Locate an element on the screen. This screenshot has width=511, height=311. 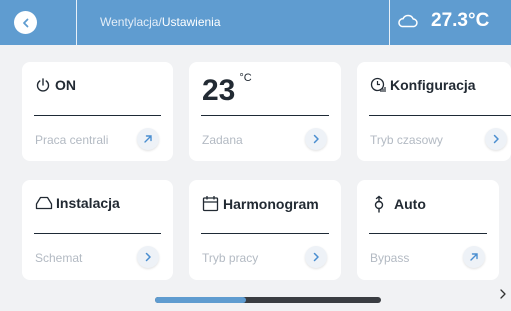
bypass-card: Auto Bypass is located at coordinates (428, 230).